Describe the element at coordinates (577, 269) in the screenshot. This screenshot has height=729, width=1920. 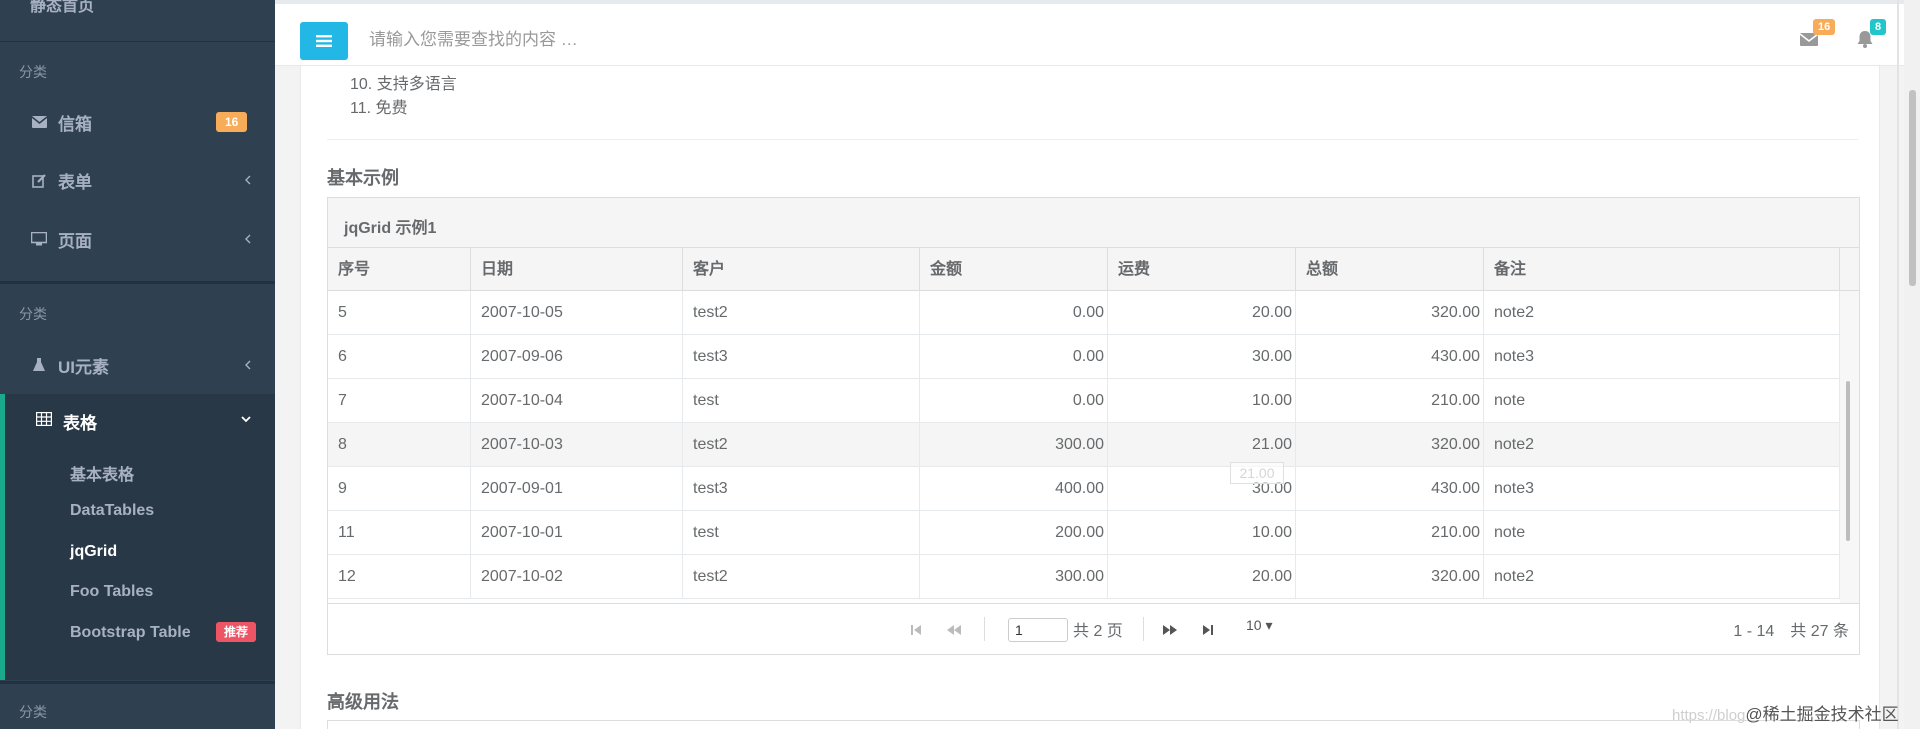
I see `column-header-date: 日期` at that location.